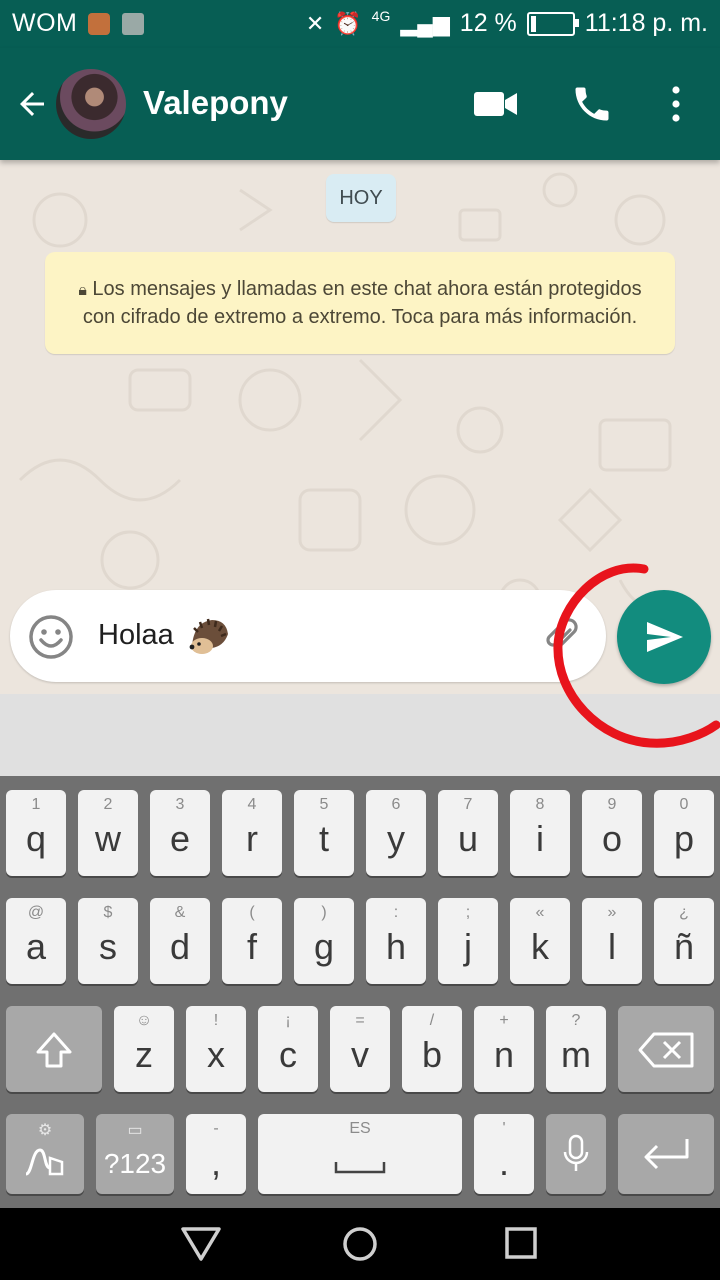  What do you see at coordinates (315, 23) in the screenshot?
I see `mute-icon: ✕` at bounding box center [315, 23].